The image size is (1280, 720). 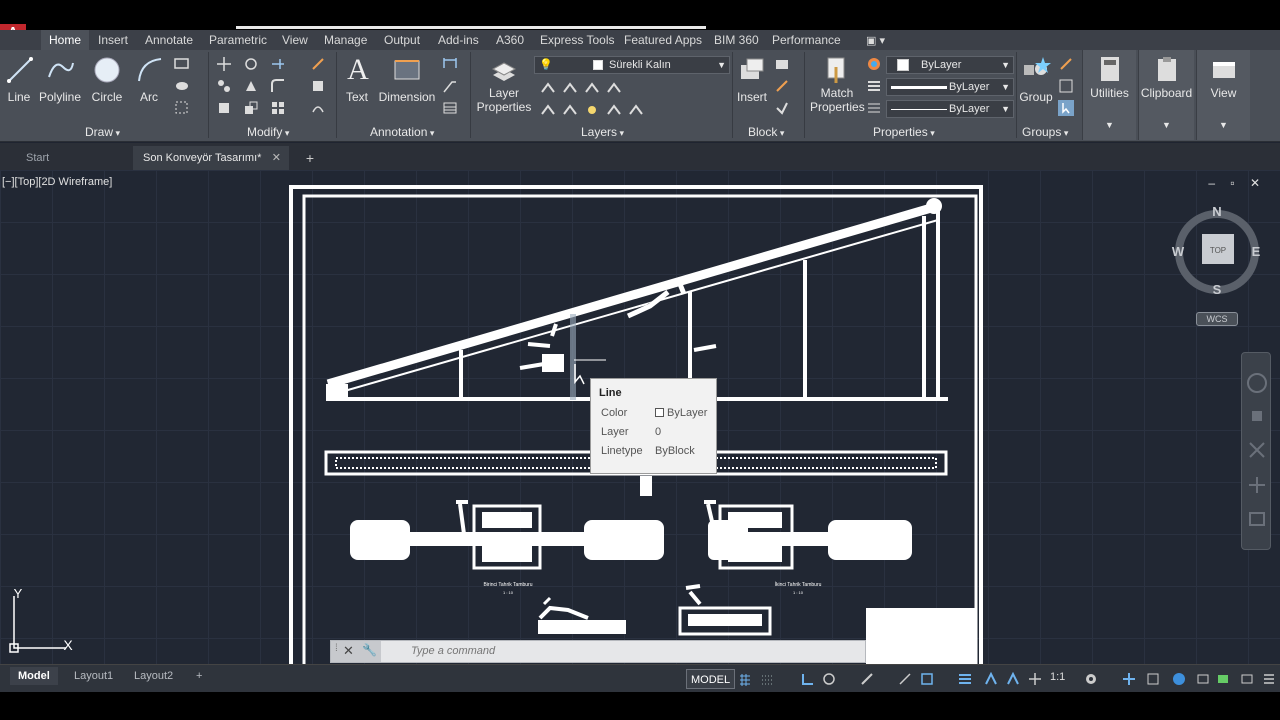 I want to click on tab-parametric: Parametric, so click(x=238, y=40).